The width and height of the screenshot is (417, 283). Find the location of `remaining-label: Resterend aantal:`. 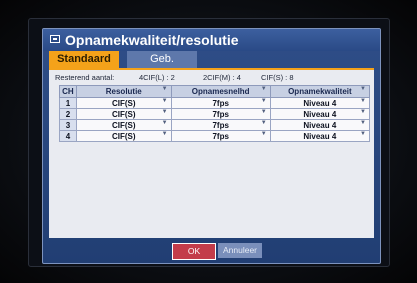

remaining-label: Resterend aantal: is located at coordinates (85, 77).